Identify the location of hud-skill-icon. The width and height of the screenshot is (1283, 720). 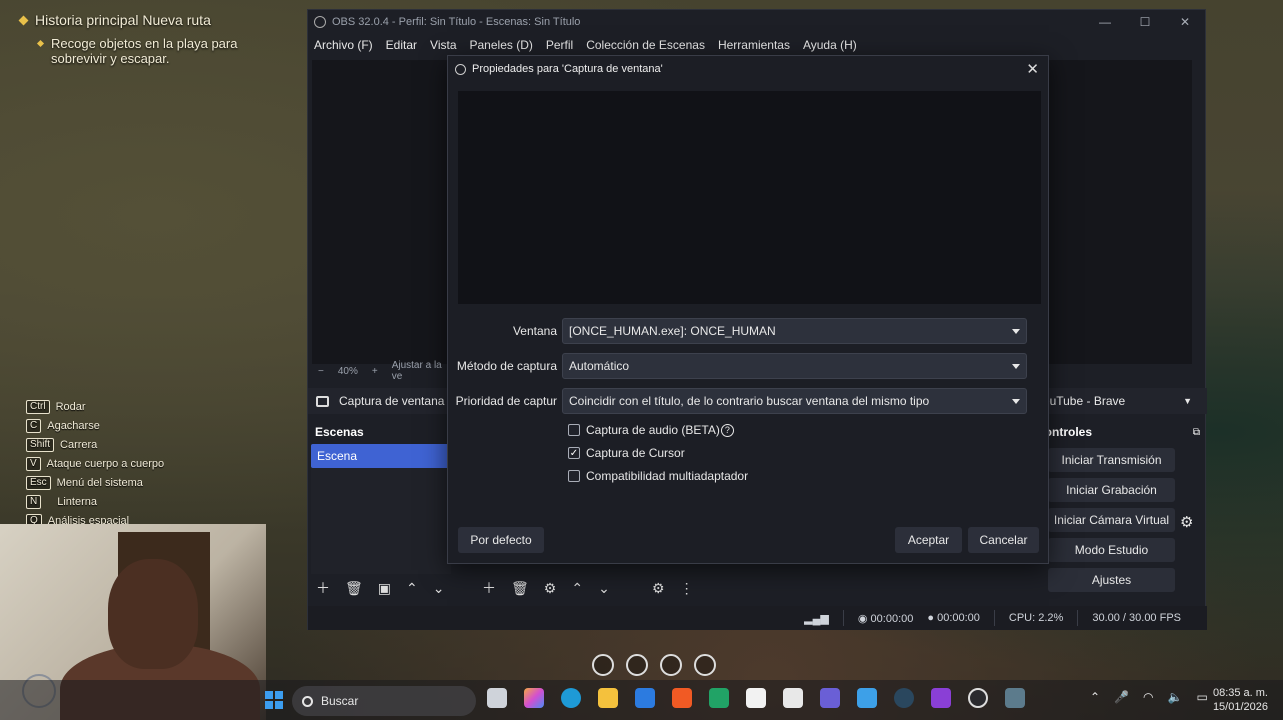
(671, 665).